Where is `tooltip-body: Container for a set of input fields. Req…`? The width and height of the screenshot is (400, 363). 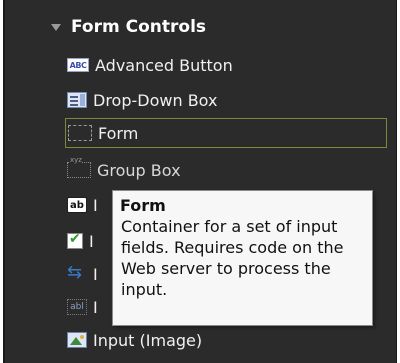
tooltip-body: Container for a set of input fields. Req… is located at coordinates (232, 258).